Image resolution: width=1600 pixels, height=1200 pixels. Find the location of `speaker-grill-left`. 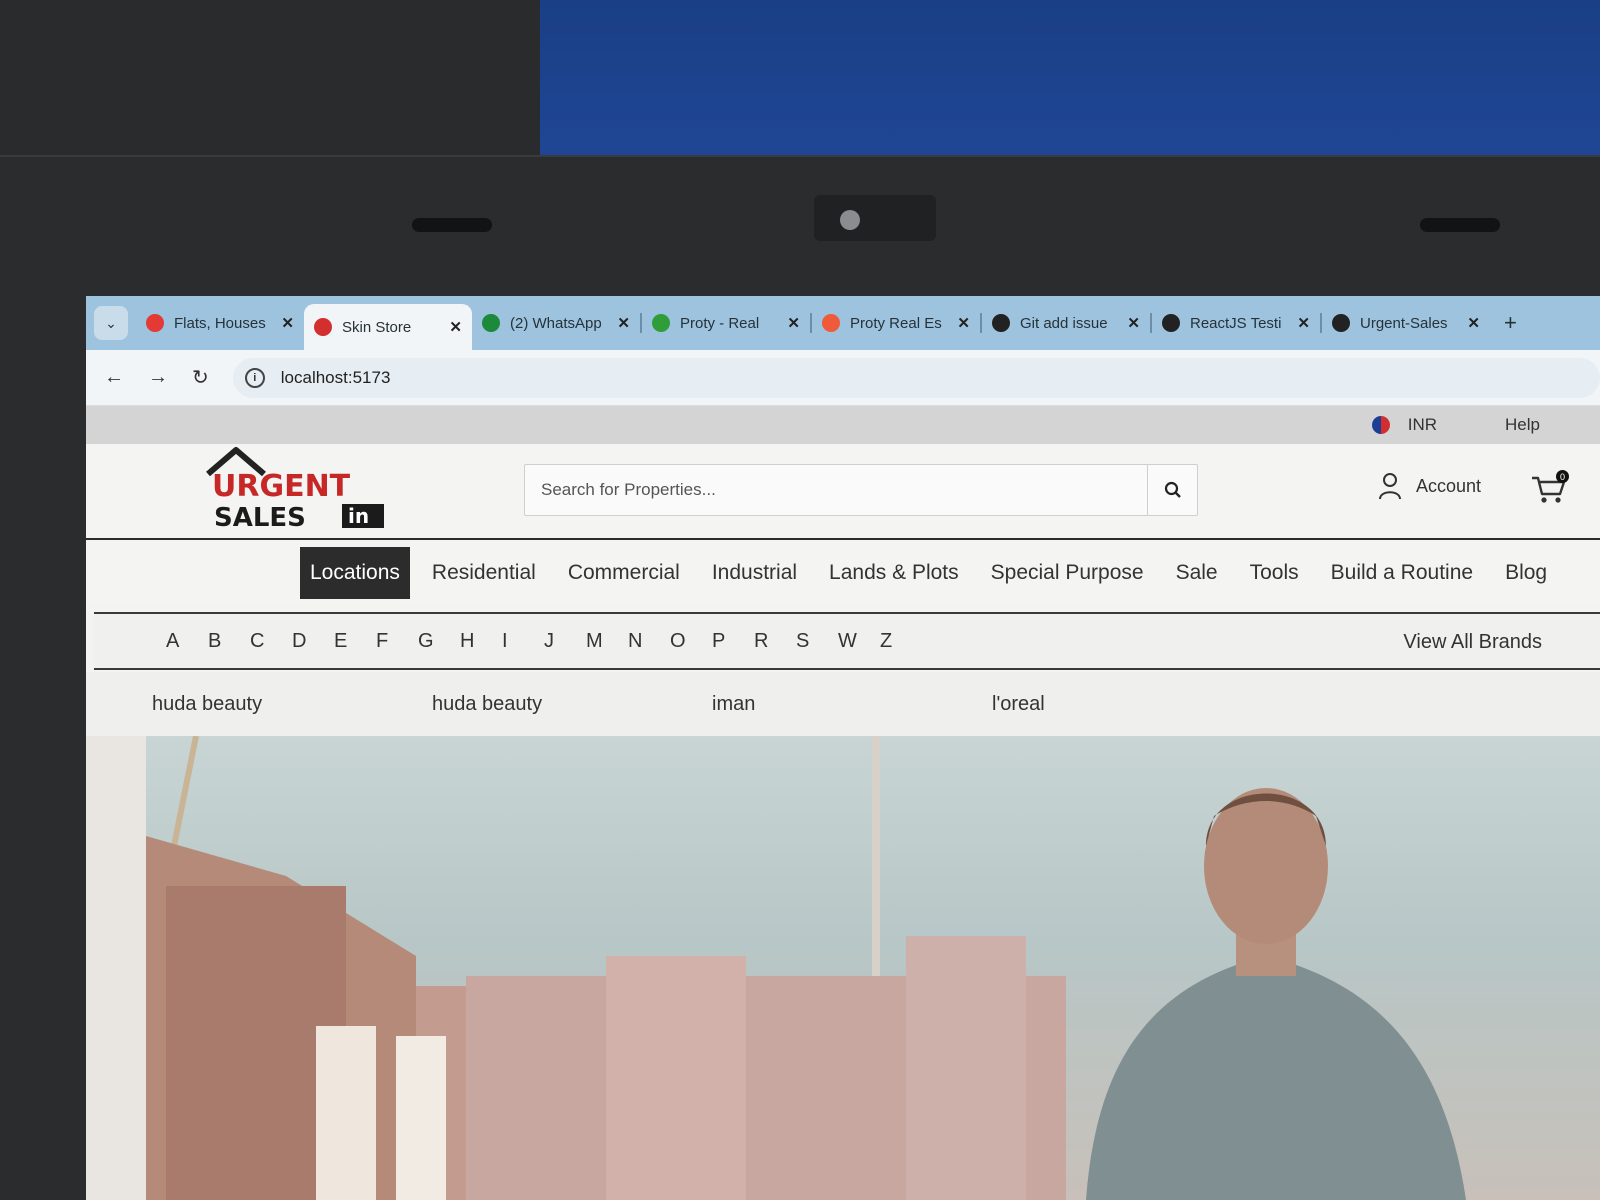

speaker-grill-left is located at coordinates (452, 225).